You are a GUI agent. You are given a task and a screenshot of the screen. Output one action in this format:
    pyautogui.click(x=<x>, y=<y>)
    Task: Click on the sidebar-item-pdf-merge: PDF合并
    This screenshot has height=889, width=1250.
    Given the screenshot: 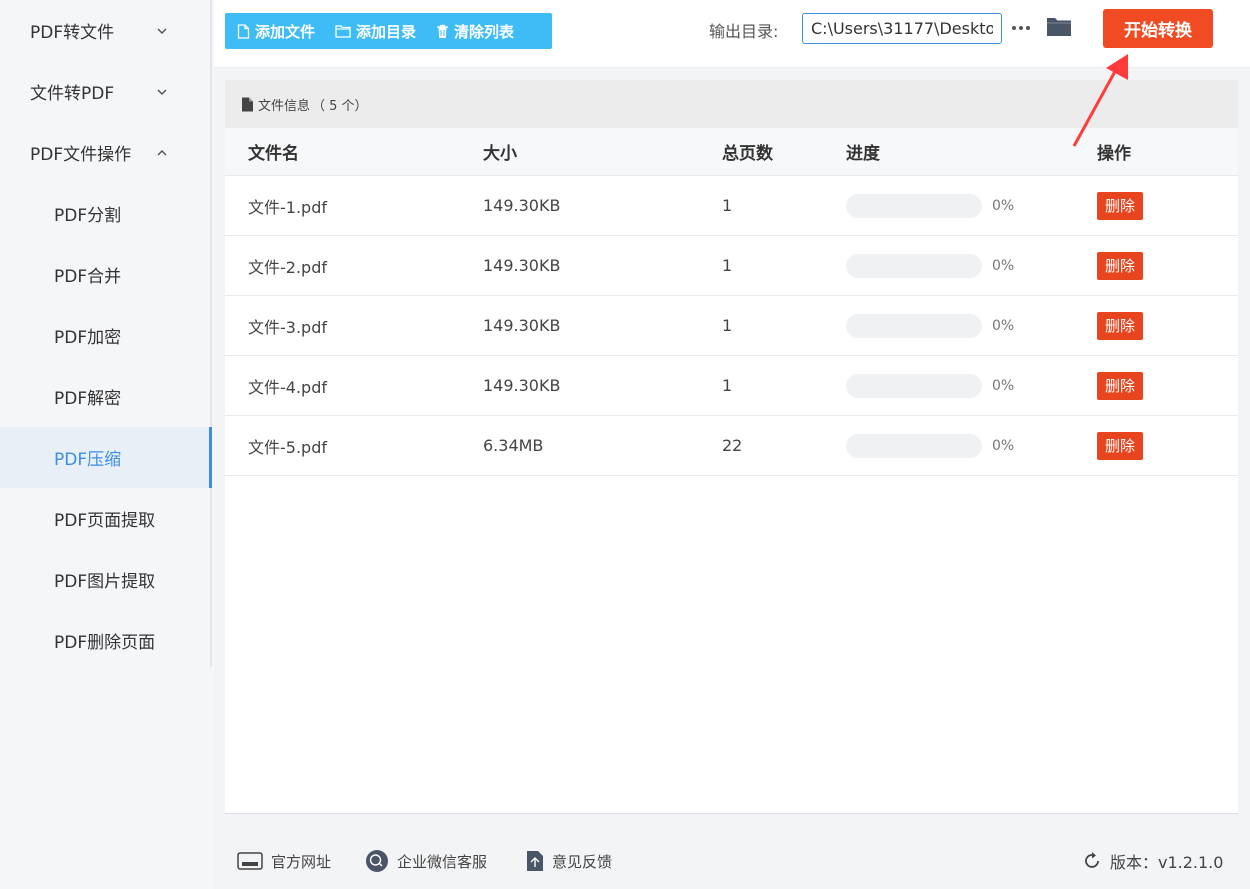 What is the action you would take?
    pyautogui.click(x=105, y=274)
    